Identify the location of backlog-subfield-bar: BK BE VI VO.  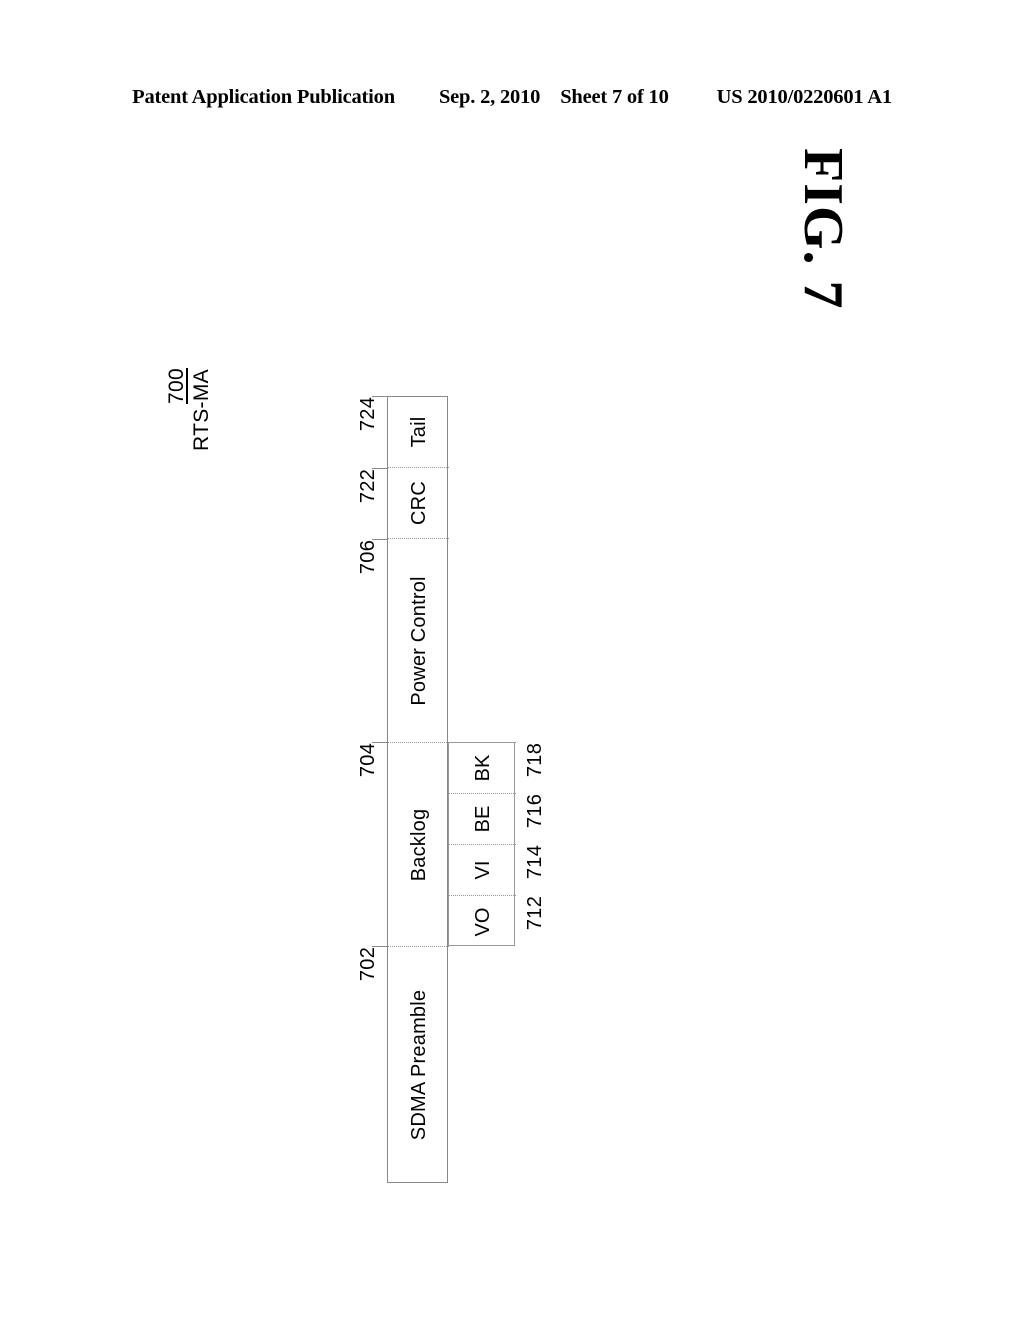
(482, 844).